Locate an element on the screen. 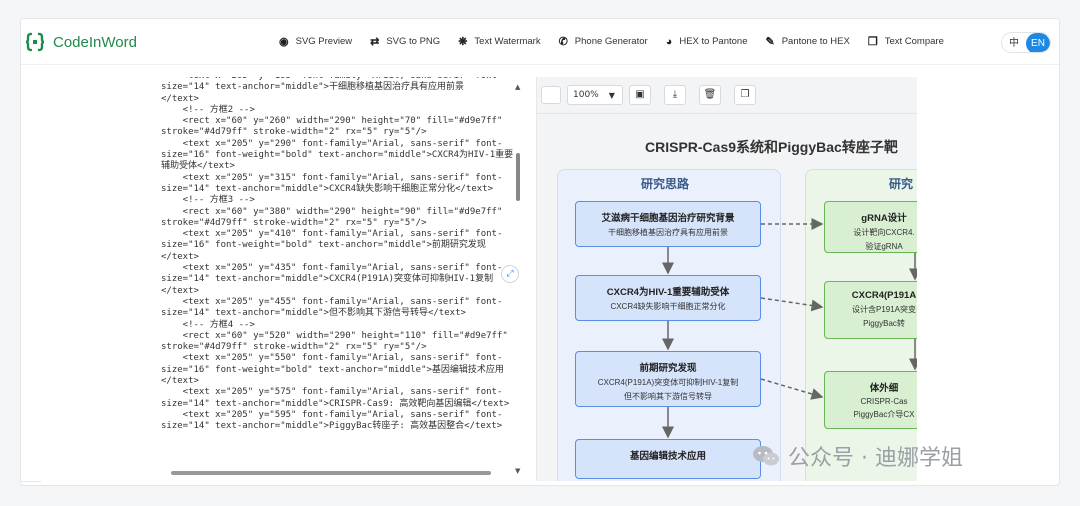 Image resolution: width=1080 pixels, height=506 pixels. language-switch: 中 EN is located at coordinates (1026, 42).